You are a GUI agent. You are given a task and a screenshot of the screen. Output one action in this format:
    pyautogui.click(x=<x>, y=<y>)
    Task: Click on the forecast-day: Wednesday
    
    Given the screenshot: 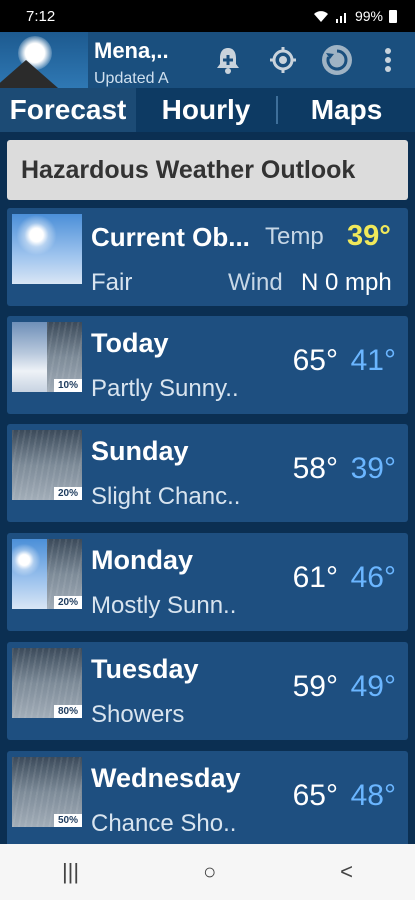 What is the action you would take?
    pyautogui.click(x=166, y=778)
    